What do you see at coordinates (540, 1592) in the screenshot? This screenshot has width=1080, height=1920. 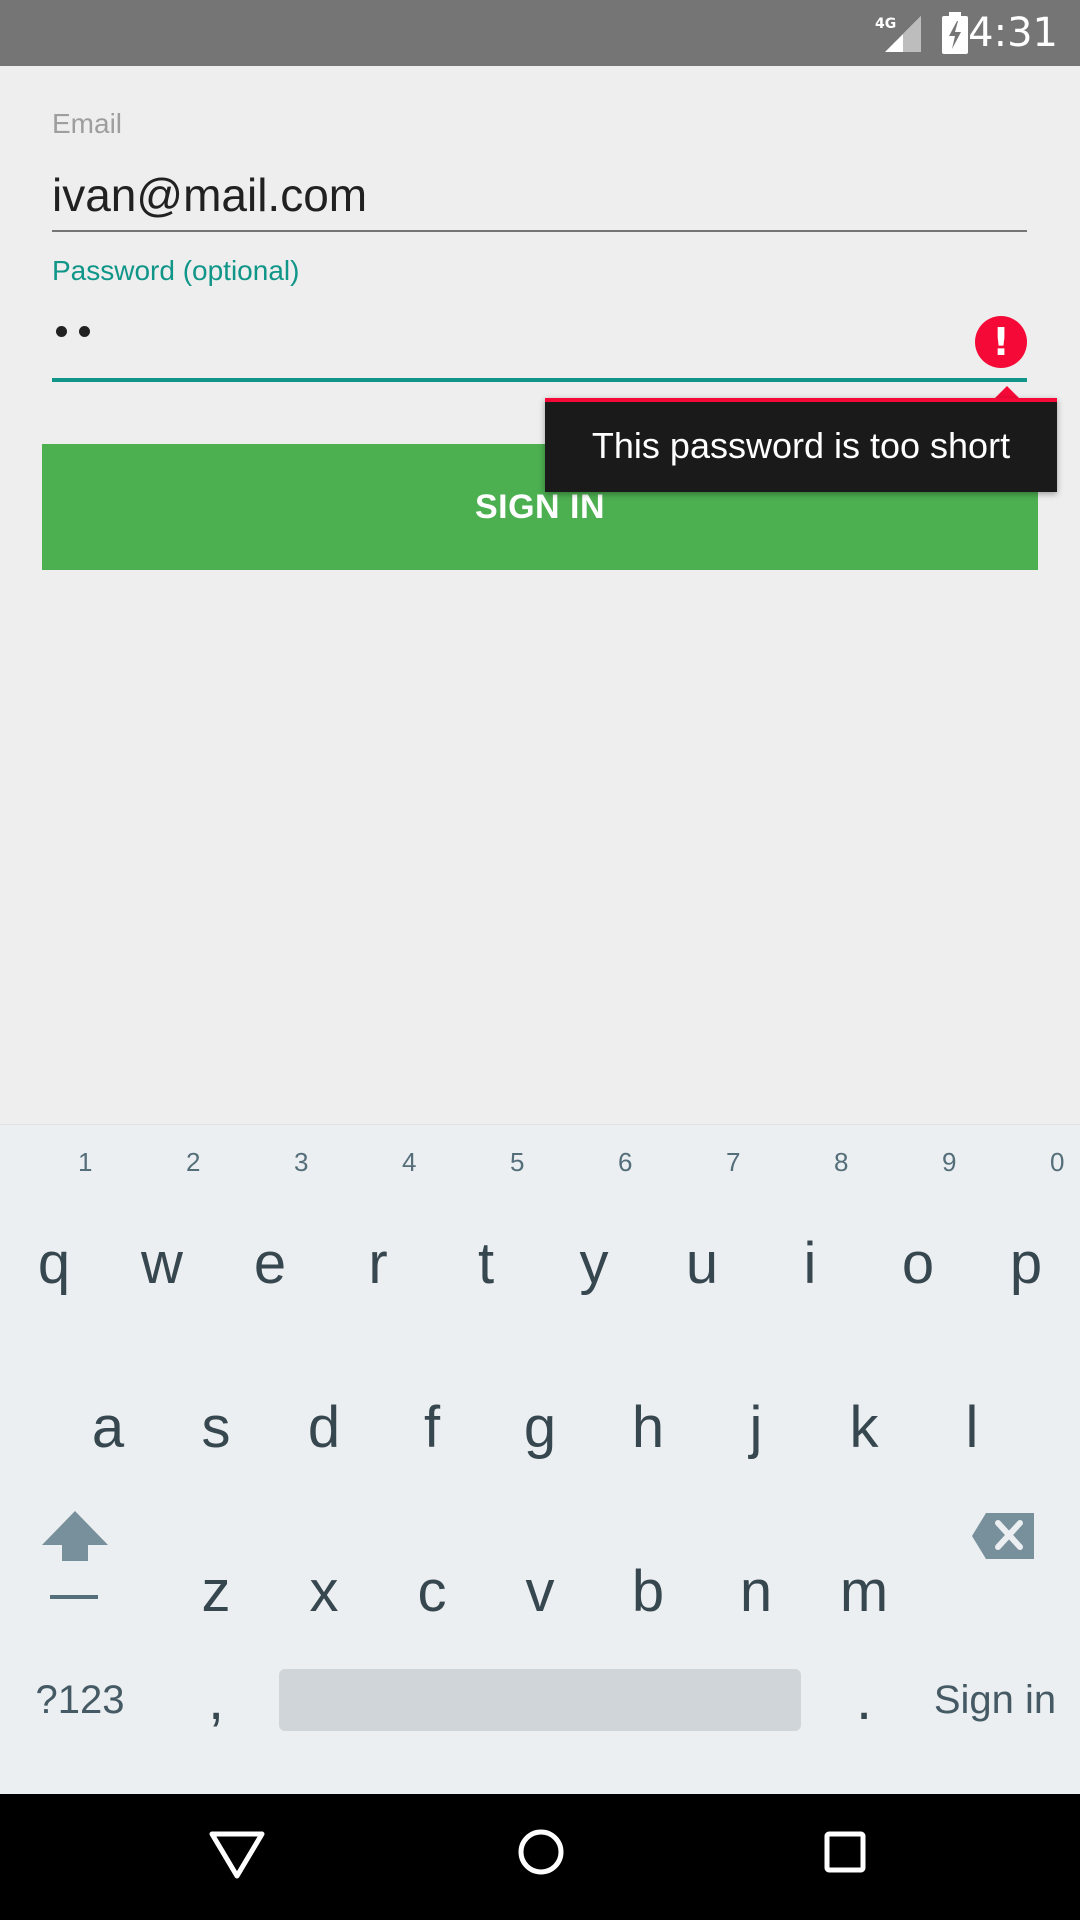 I see `key-v: v` at bounding box center [540, 1592].